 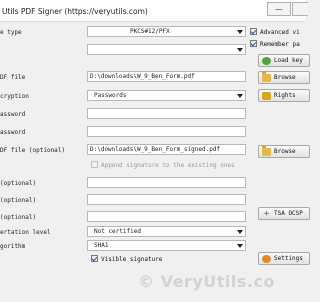 I want to click on close-button, so click(x=300, y=9).